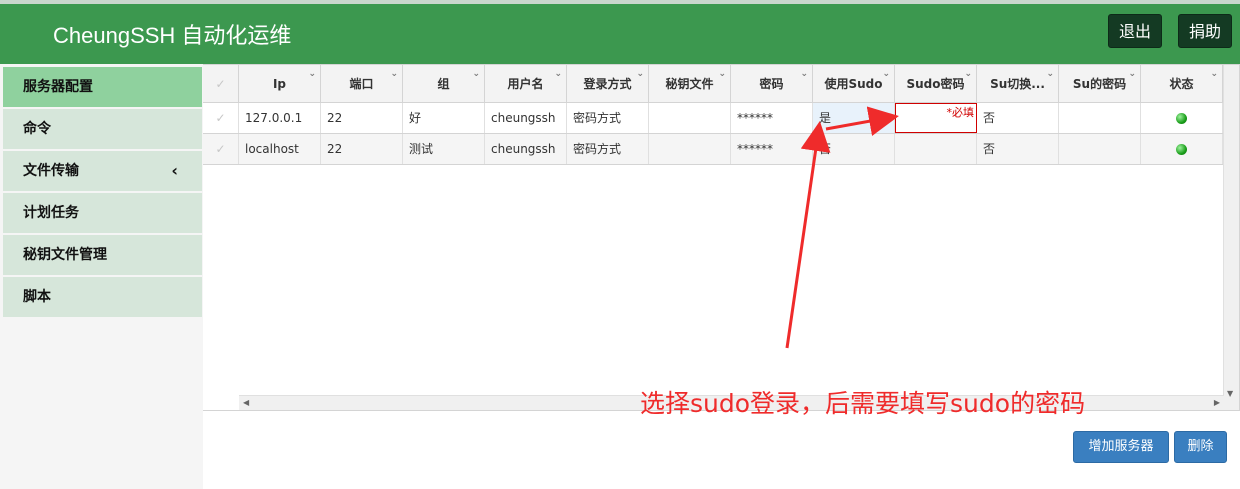  I want to click on sidebar-item-label: 文件传输, so click(51, 171).